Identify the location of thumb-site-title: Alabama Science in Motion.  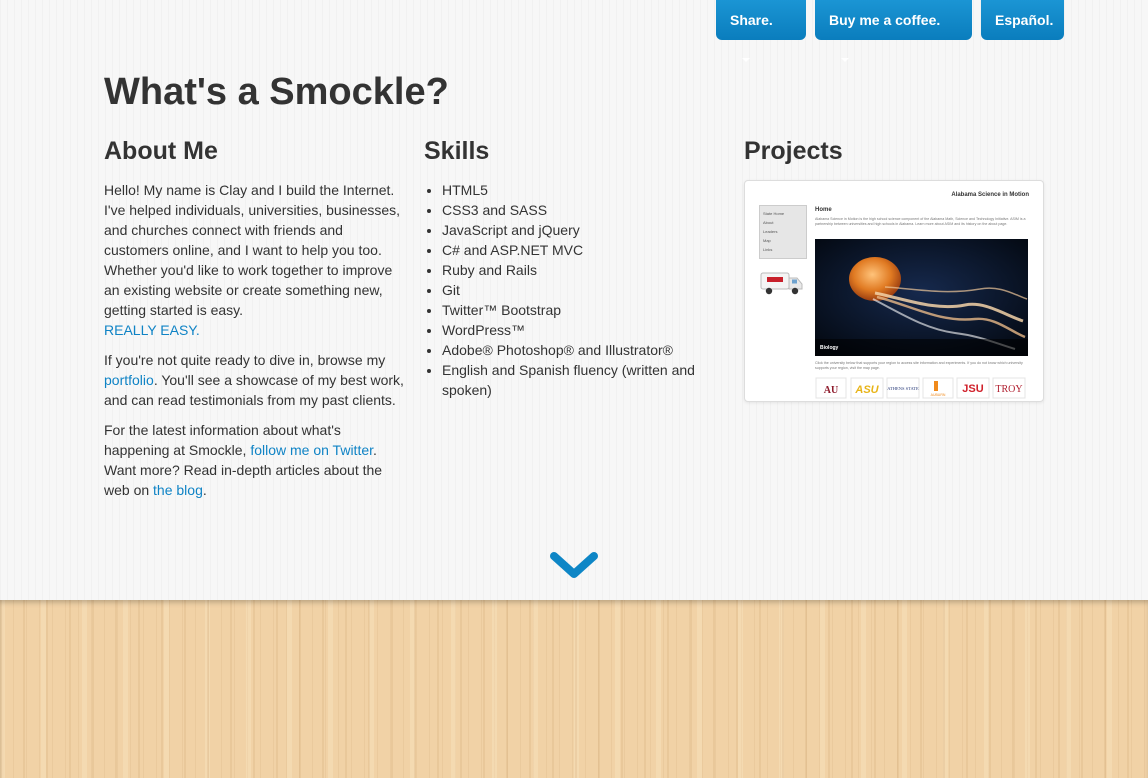
(990, 195).